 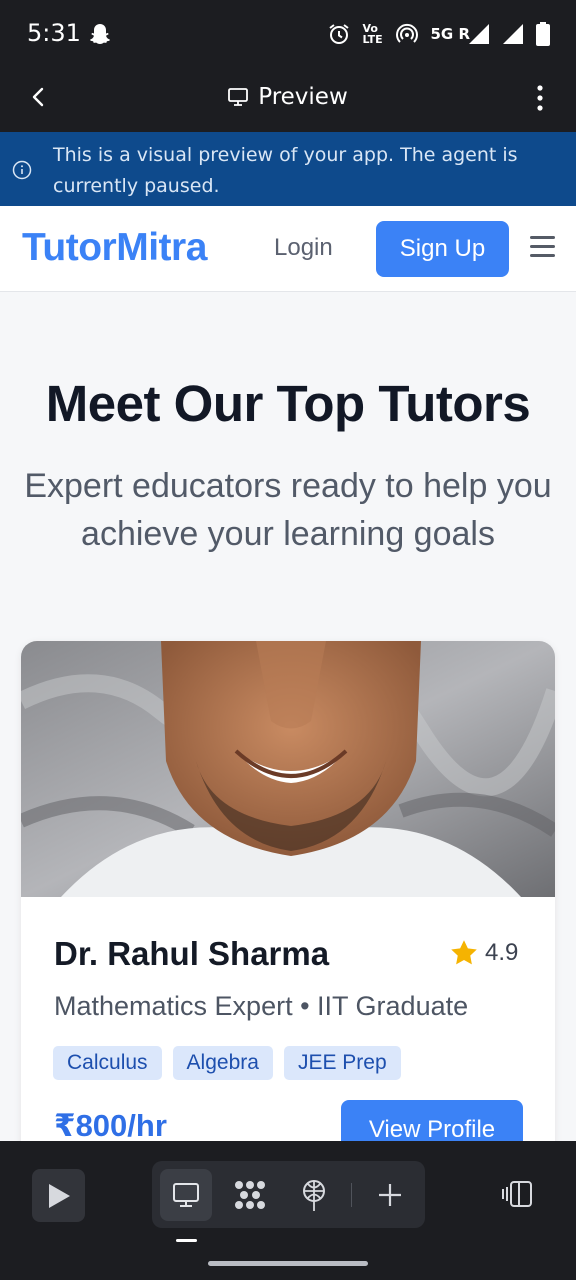 What do you see at coordinates (186, 1240) in the screenshot?
I see `active-tab-indicator` at bounding box center [186, 1240].